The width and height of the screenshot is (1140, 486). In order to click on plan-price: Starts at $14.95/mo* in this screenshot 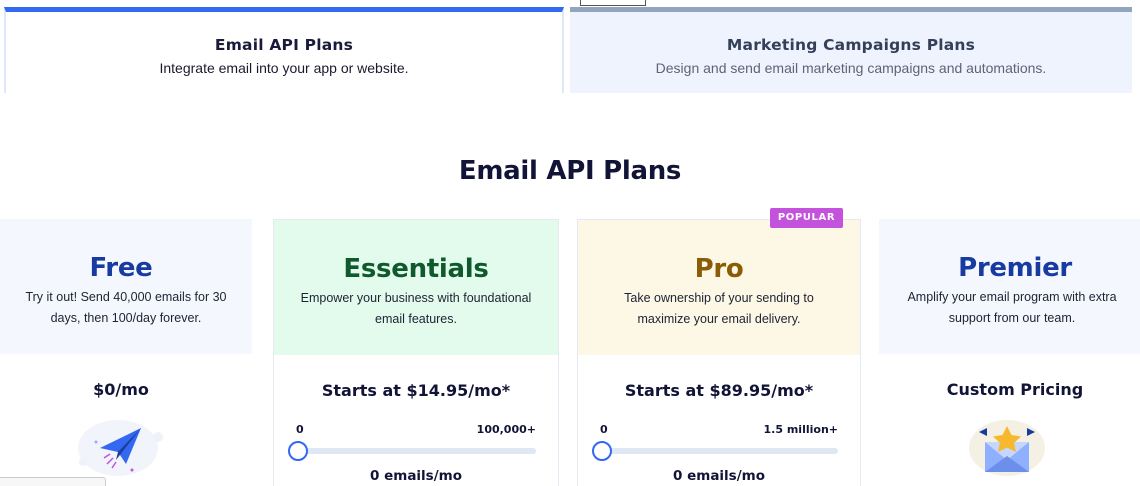, I will do `click(416, 390)`.